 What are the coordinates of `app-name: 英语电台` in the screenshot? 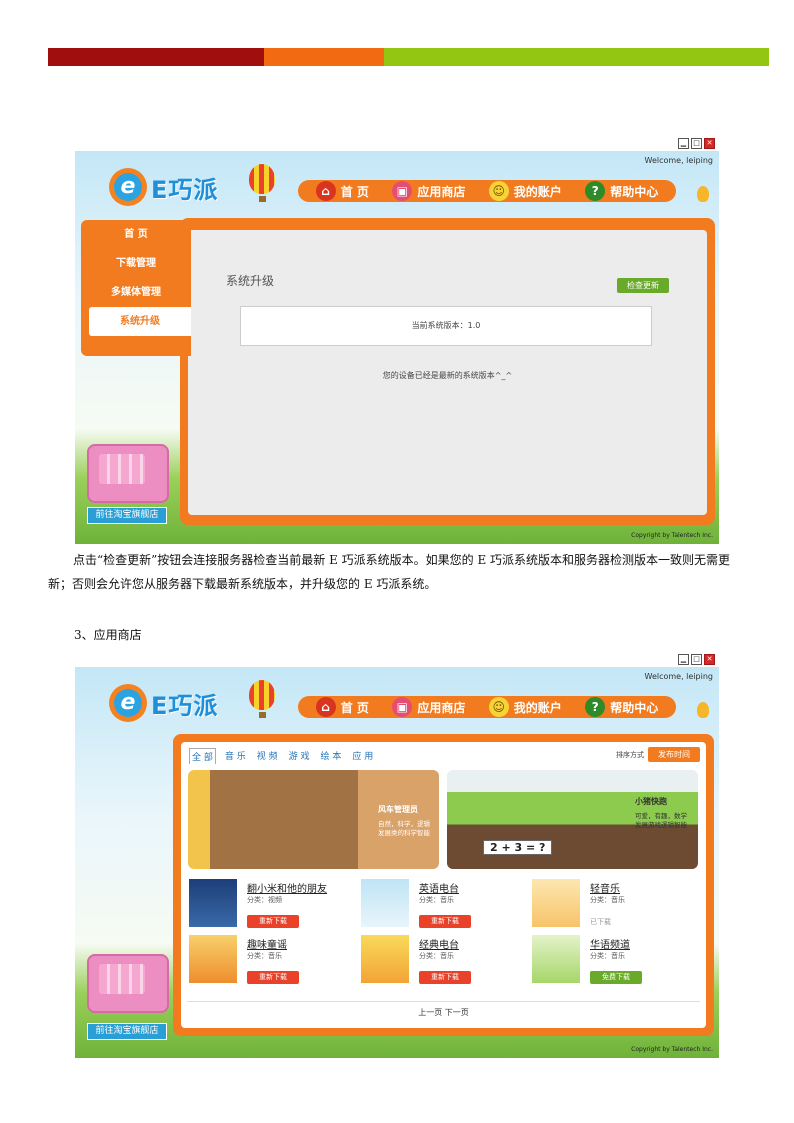 It's located at (439, 887).